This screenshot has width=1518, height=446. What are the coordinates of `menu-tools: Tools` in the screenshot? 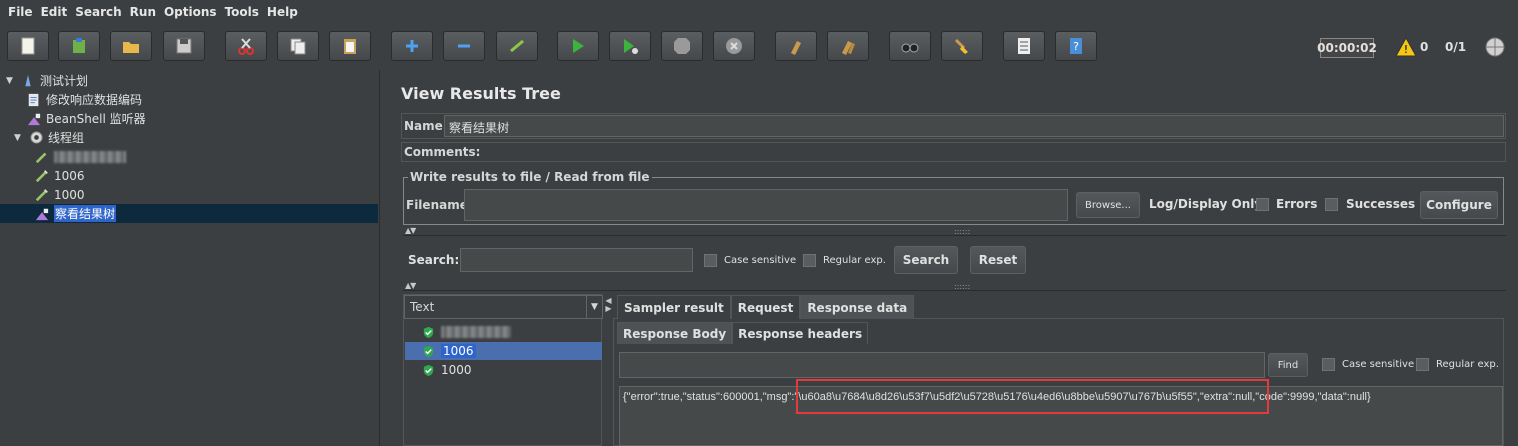 It's located at (242, 12).